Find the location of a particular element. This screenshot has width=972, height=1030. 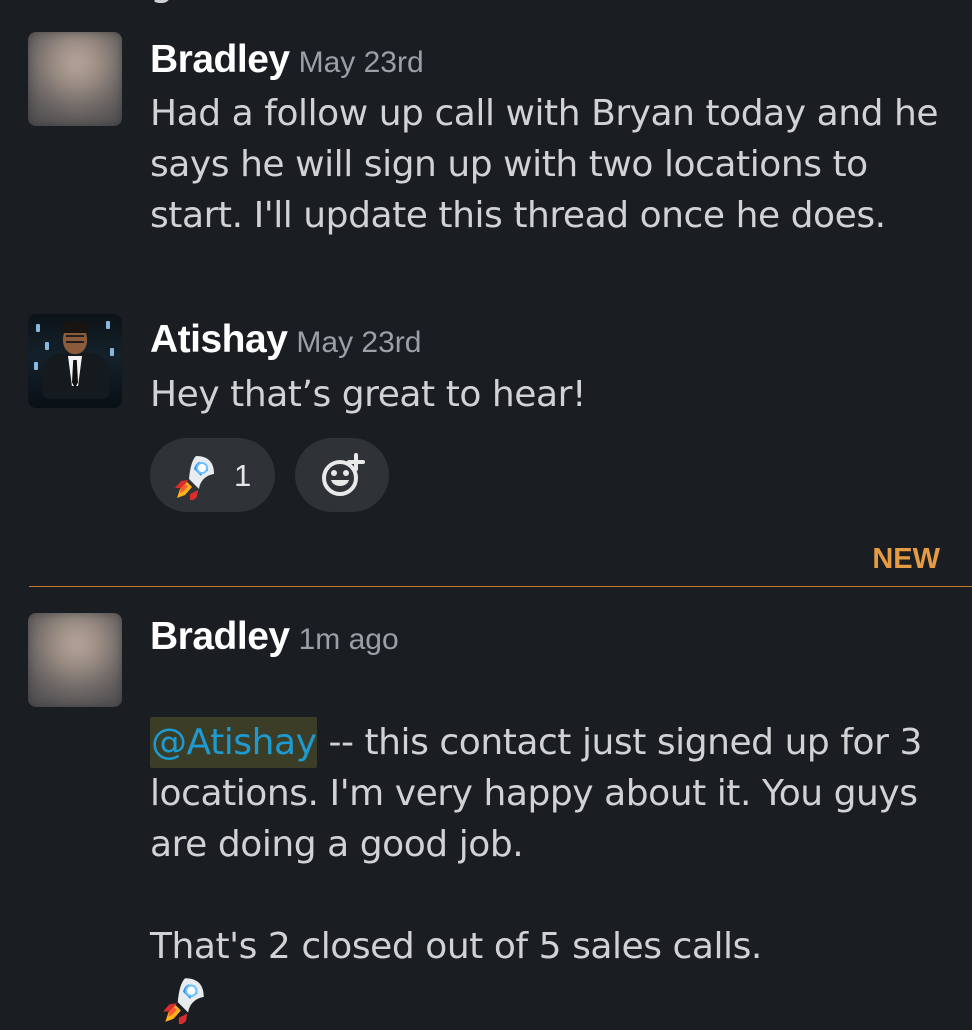

message-meta: Atishay May 23rd is located at coordinates (285, 341).